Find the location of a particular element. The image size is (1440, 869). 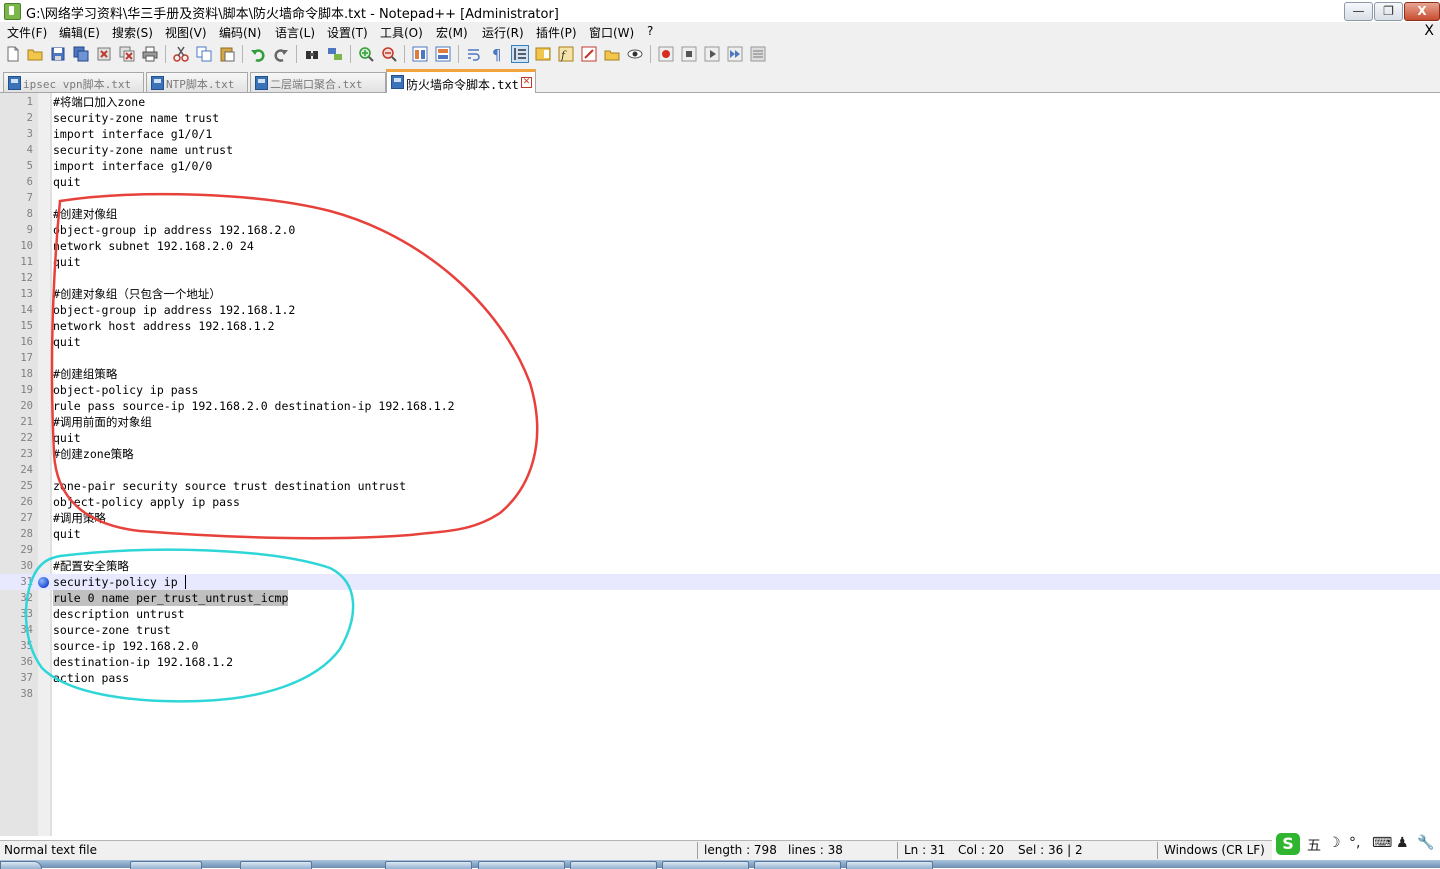

editor-line: 35 source-ip 192.168.2.0 is located at coordinates (720, 646).